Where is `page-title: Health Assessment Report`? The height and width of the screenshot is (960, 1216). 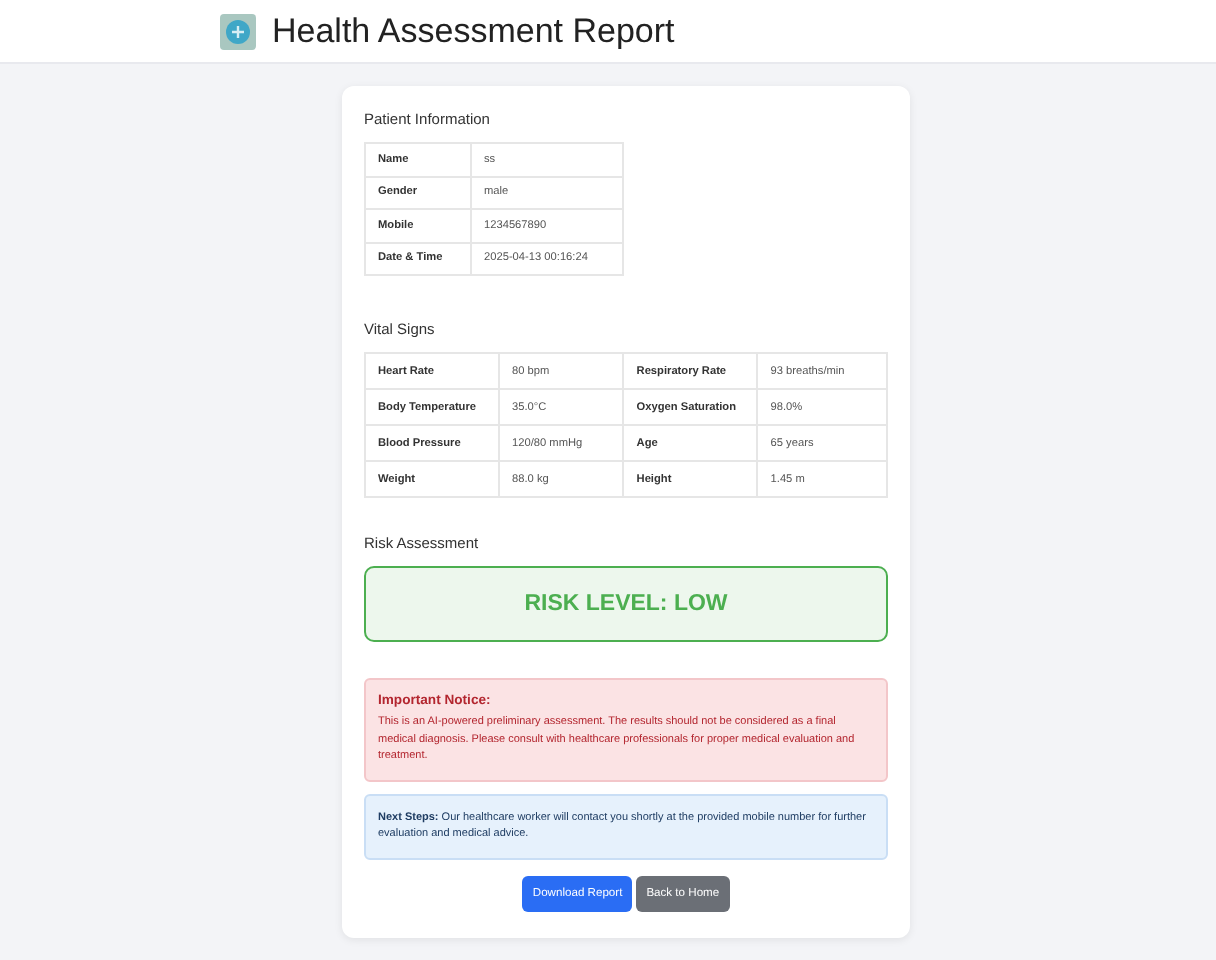 page-title: Health Assessment Report is located at coordinates (473, 31).